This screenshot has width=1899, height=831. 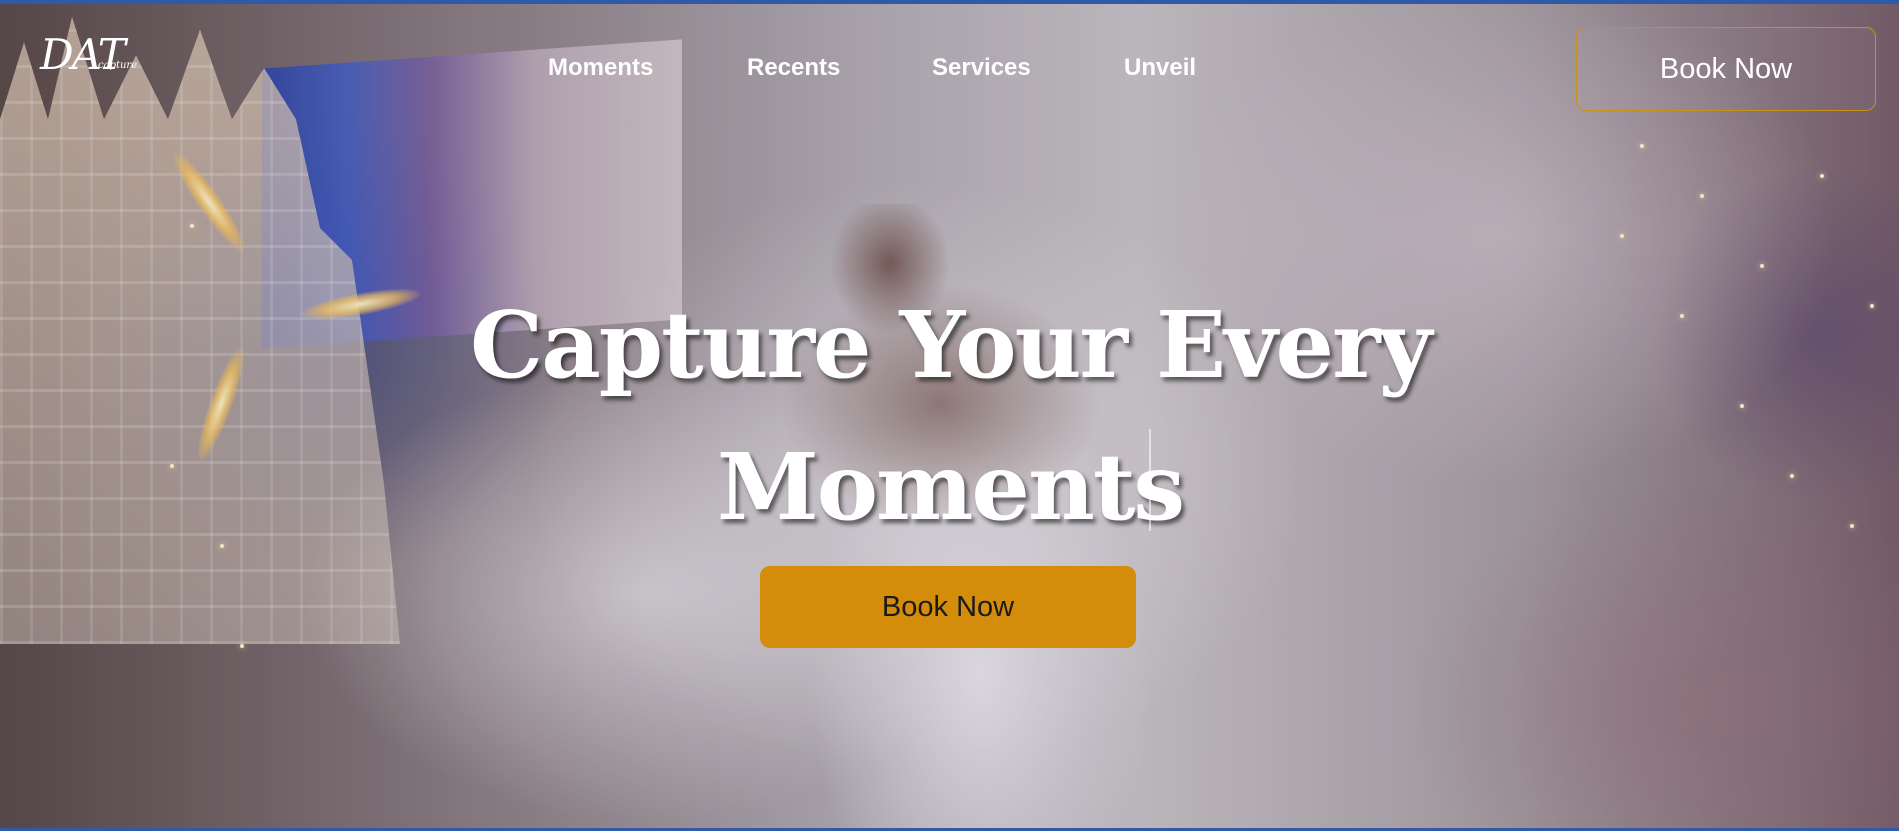 What do you see at coordinates (1150, 480) in the screenshot?
I see `typing-caret` at bounding box center [1150, 480].